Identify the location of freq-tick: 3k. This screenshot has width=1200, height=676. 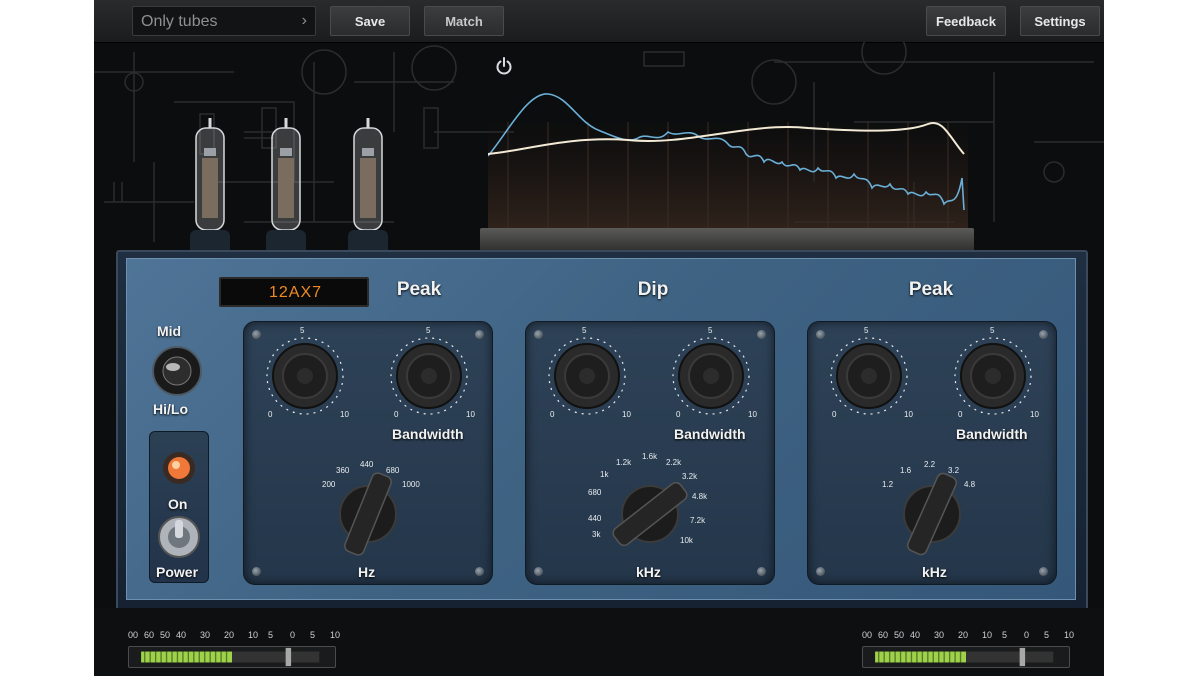
(596, 534).